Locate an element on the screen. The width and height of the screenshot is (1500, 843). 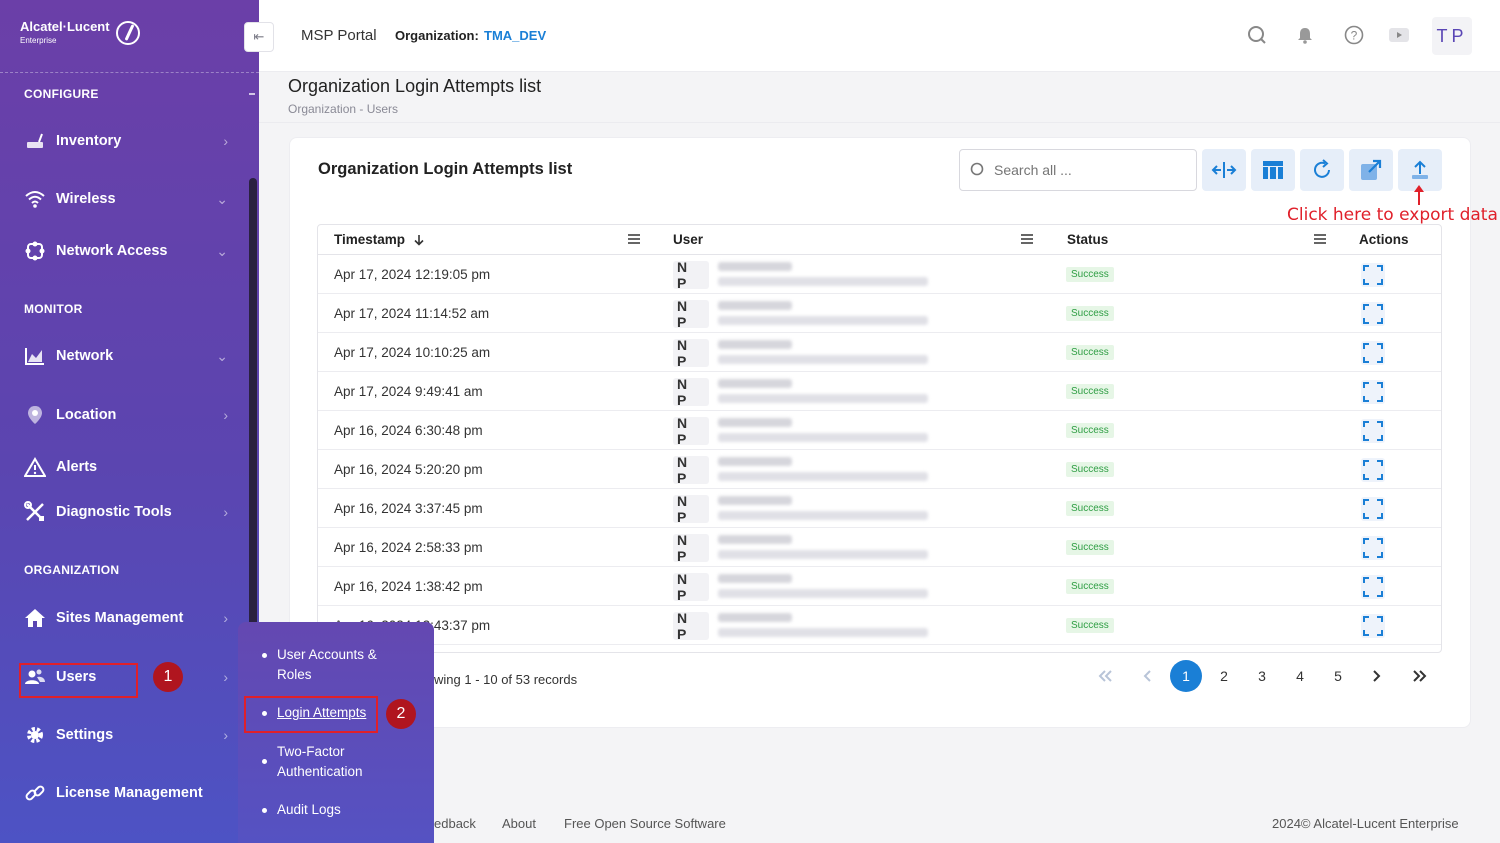
help-icon: ? is located at coordinates (1354, 35).